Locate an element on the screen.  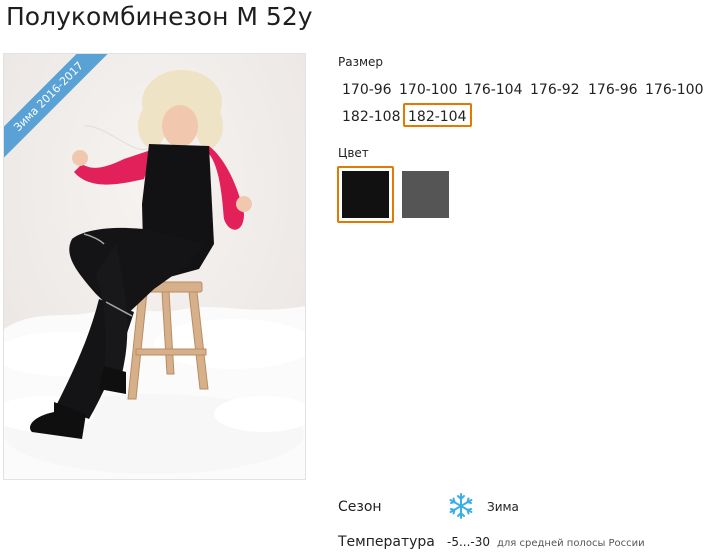
temperature-note: для средней полосы России is located at coordinates (571, 543).